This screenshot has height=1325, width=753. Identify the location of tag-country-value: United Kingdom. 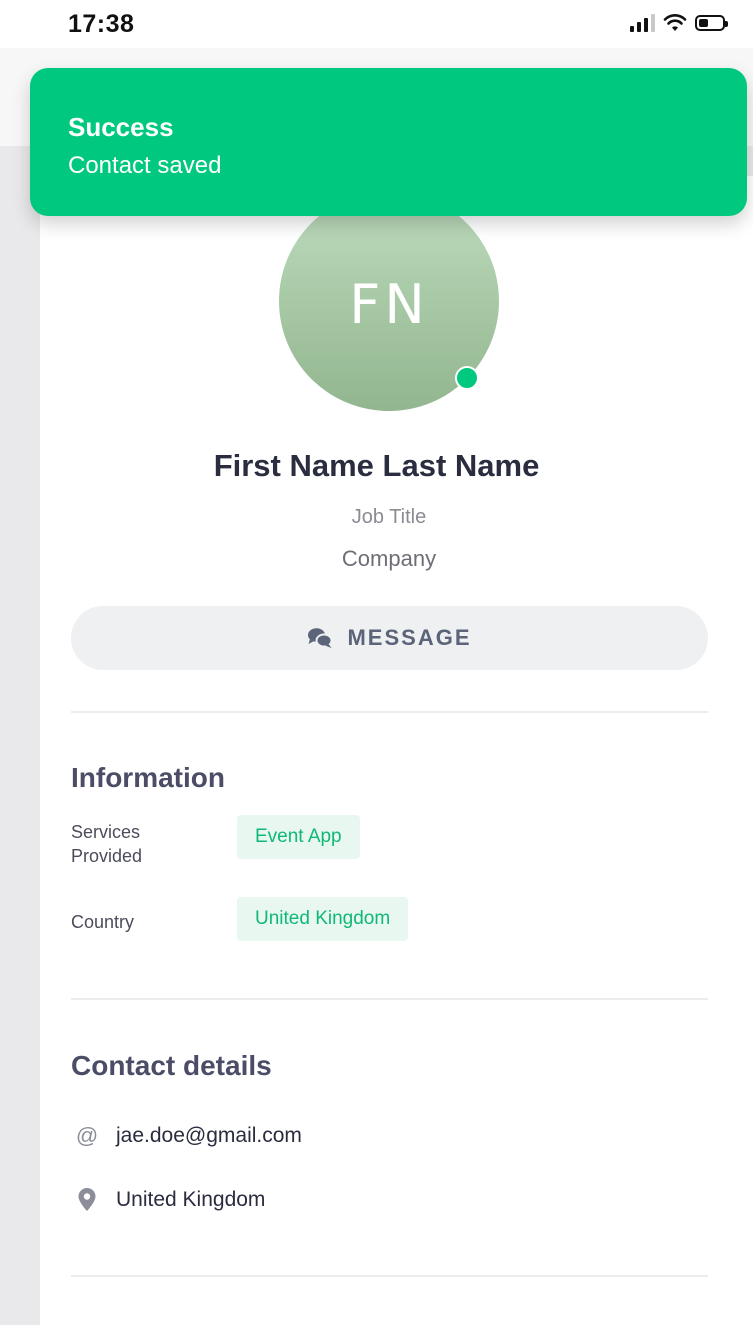
(323, 919).